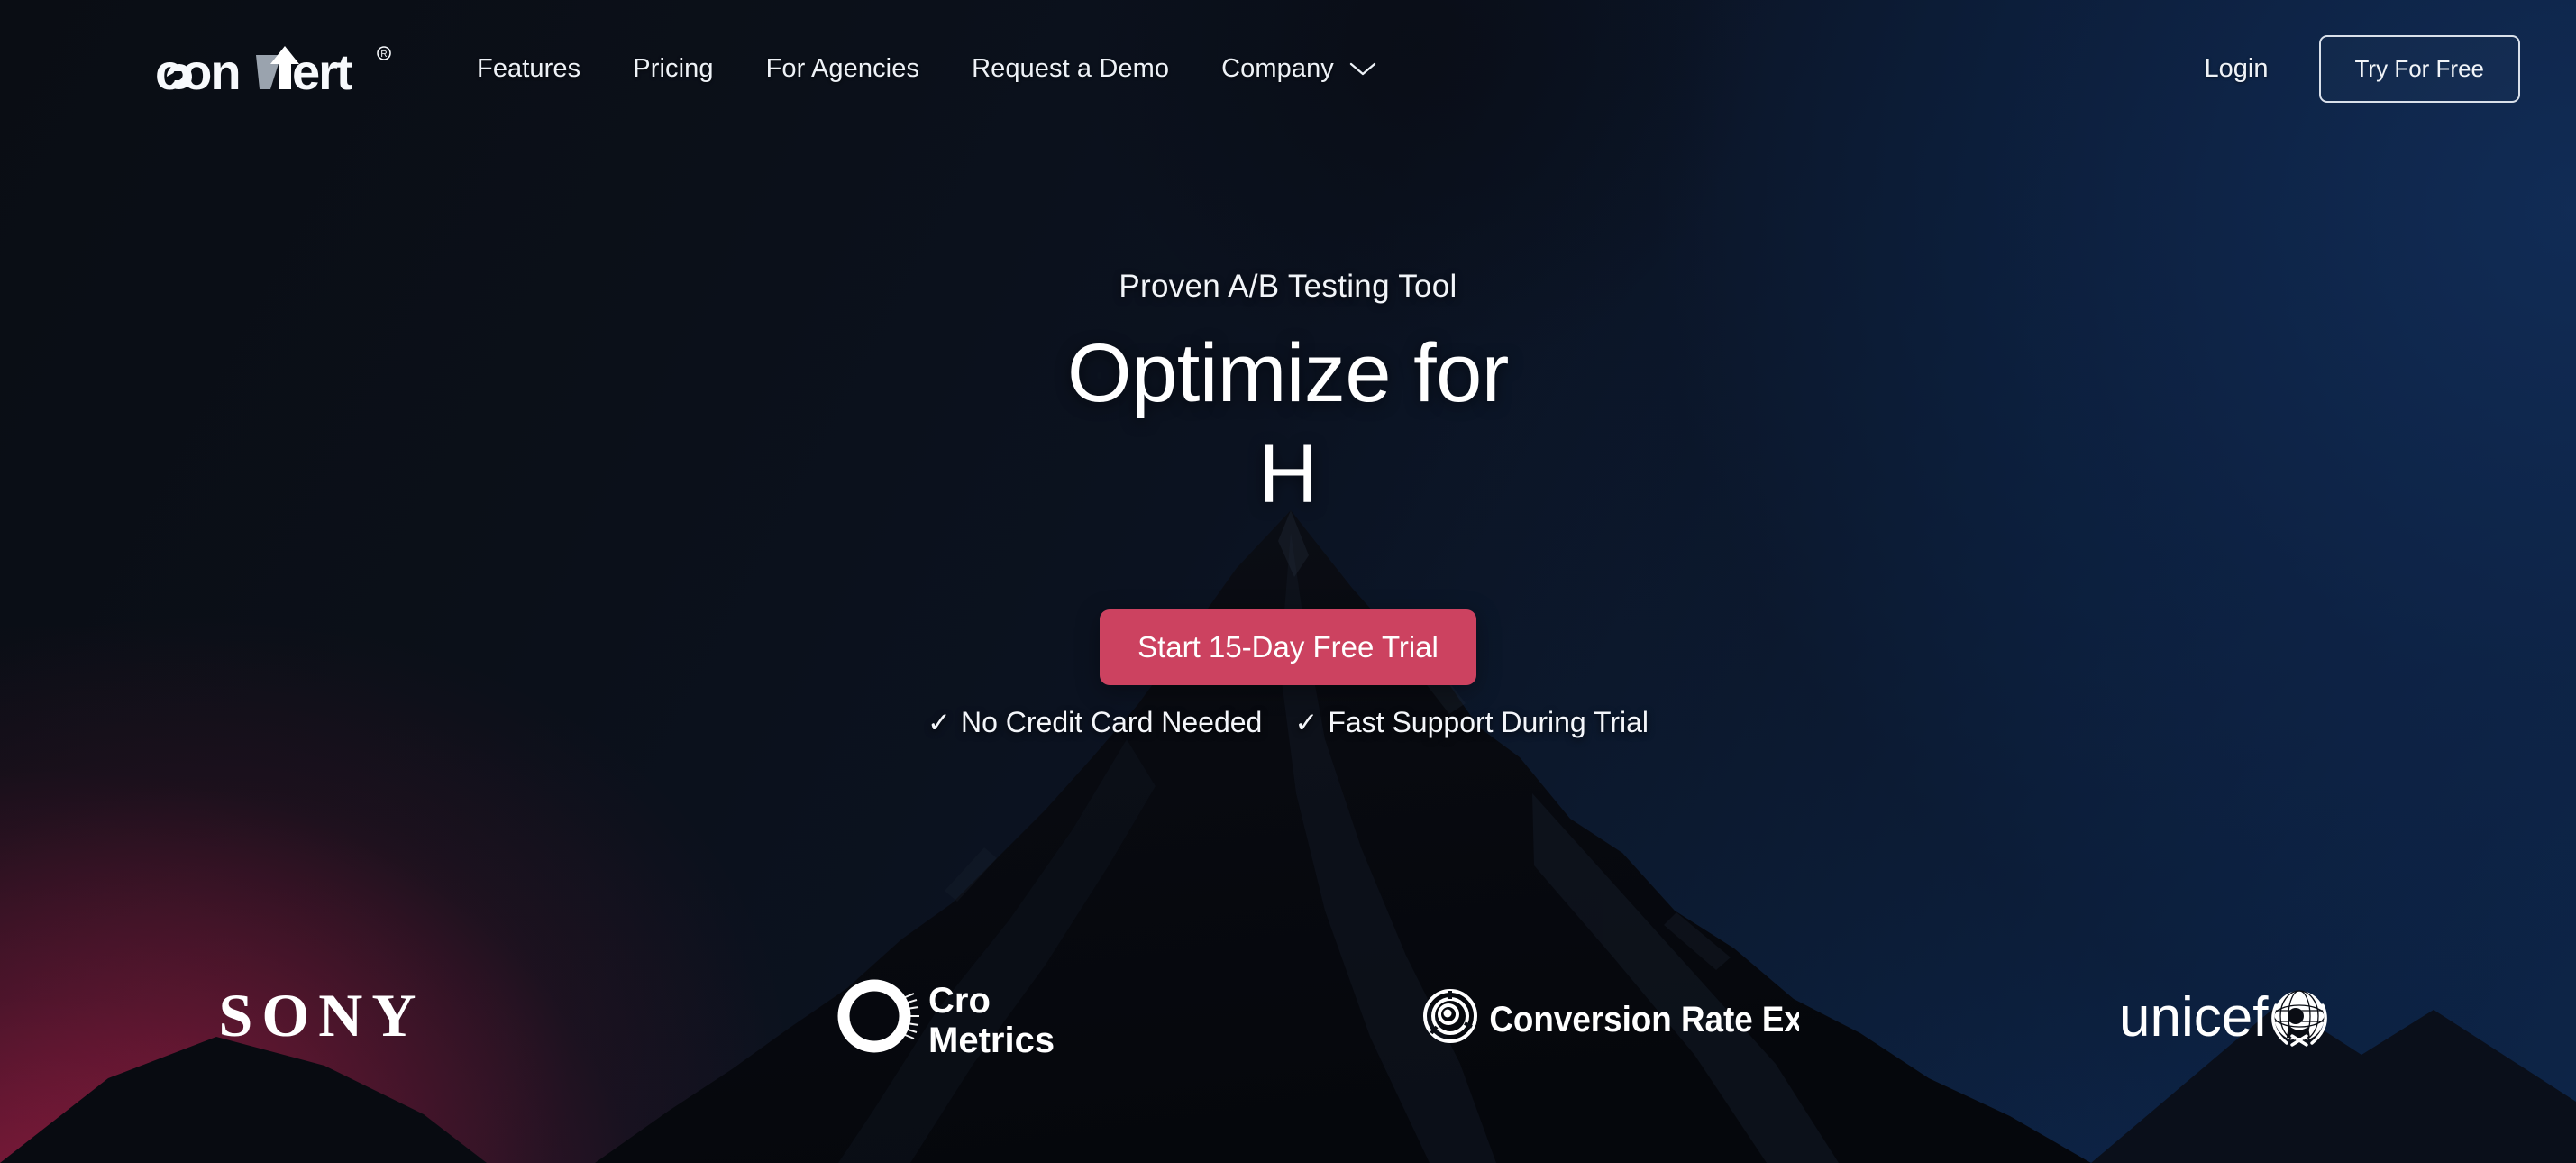 This screenshot has width=2576, height=1163. I want to click on client-logo-sony: SONY, so click(322, 1016).